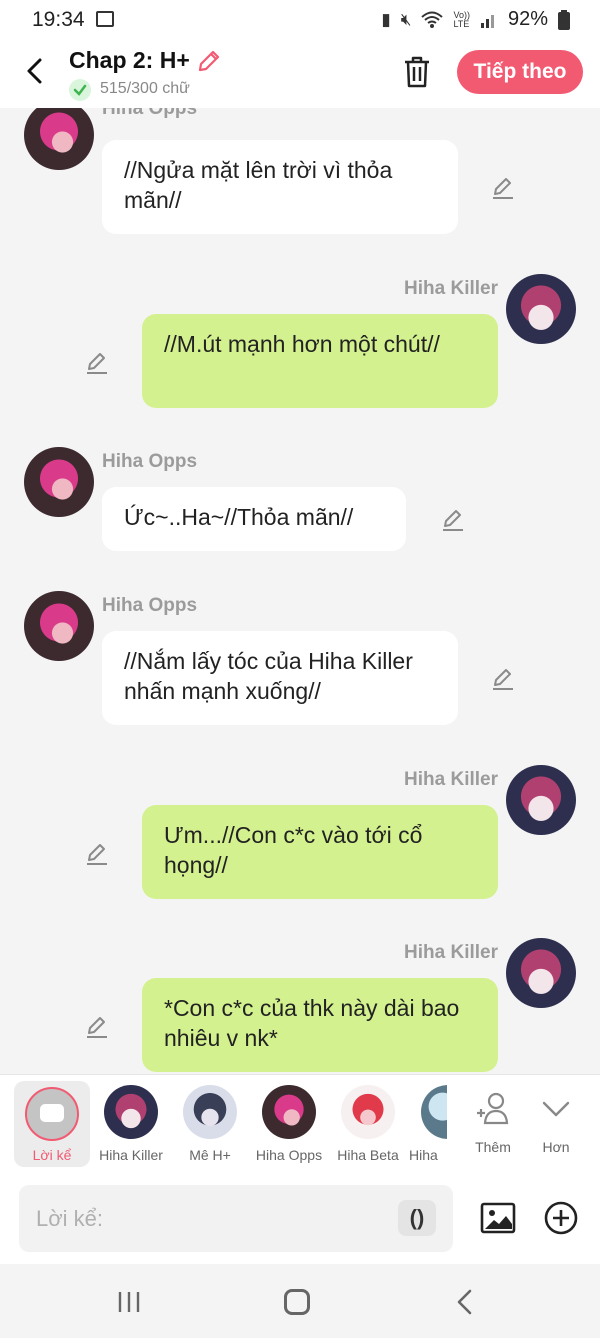 The width and height of the screenshot is (600, 1338). Describe the element at coordinates (297, 1302) in the screenshot. I see `home-icon` at that location.